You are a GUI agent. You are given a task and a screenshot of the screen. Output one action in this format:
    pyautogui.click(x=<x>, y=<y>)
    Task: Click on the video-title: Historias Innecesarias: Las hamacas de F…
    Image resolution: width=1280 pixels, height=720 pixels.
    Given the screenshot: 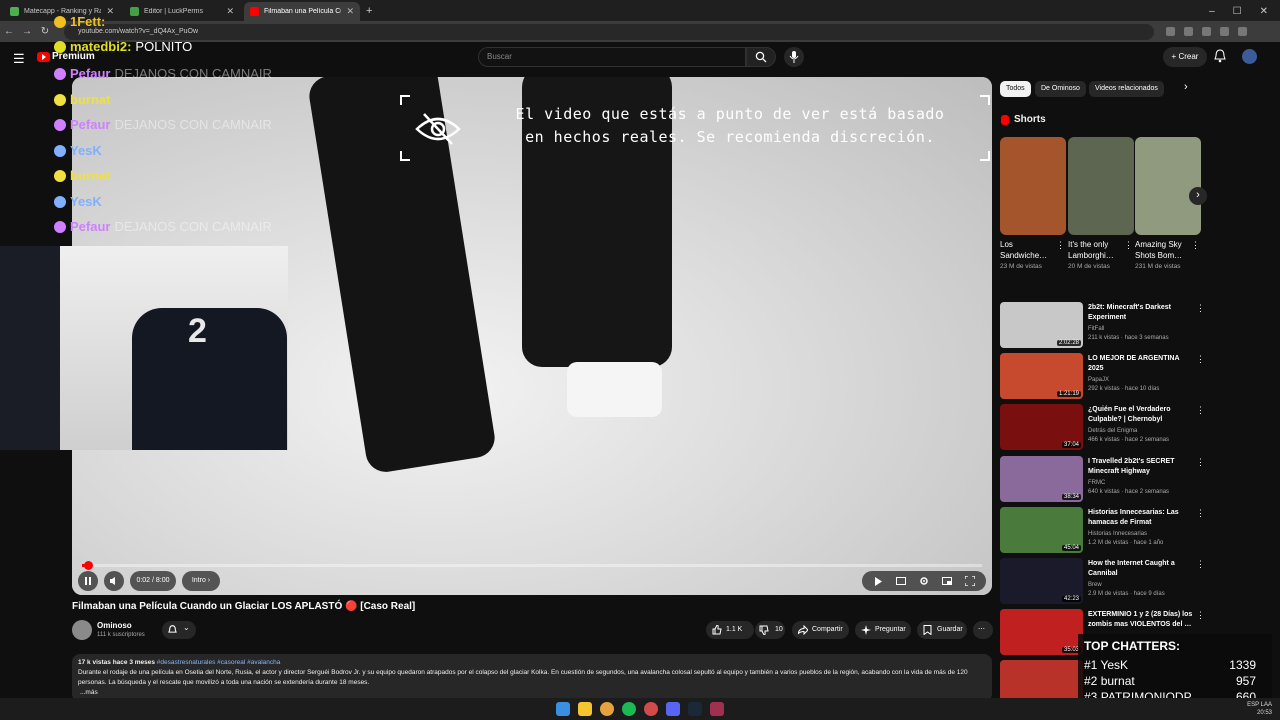 What is the action you would take?
    pyautogui.click(x=1141, y=518)
    